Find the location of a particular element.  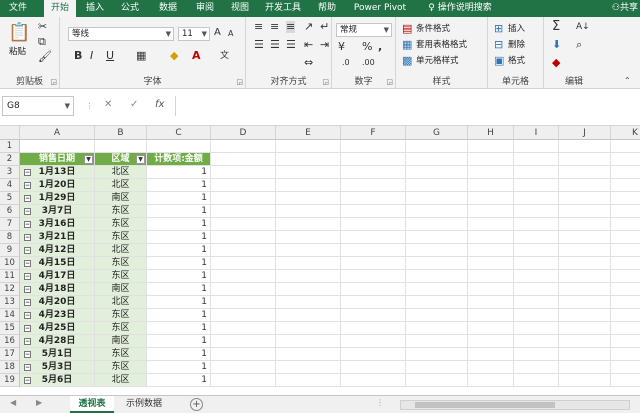

tell-me-search: ♀ 操作说明搜索 is located at coordinates (460, 8).